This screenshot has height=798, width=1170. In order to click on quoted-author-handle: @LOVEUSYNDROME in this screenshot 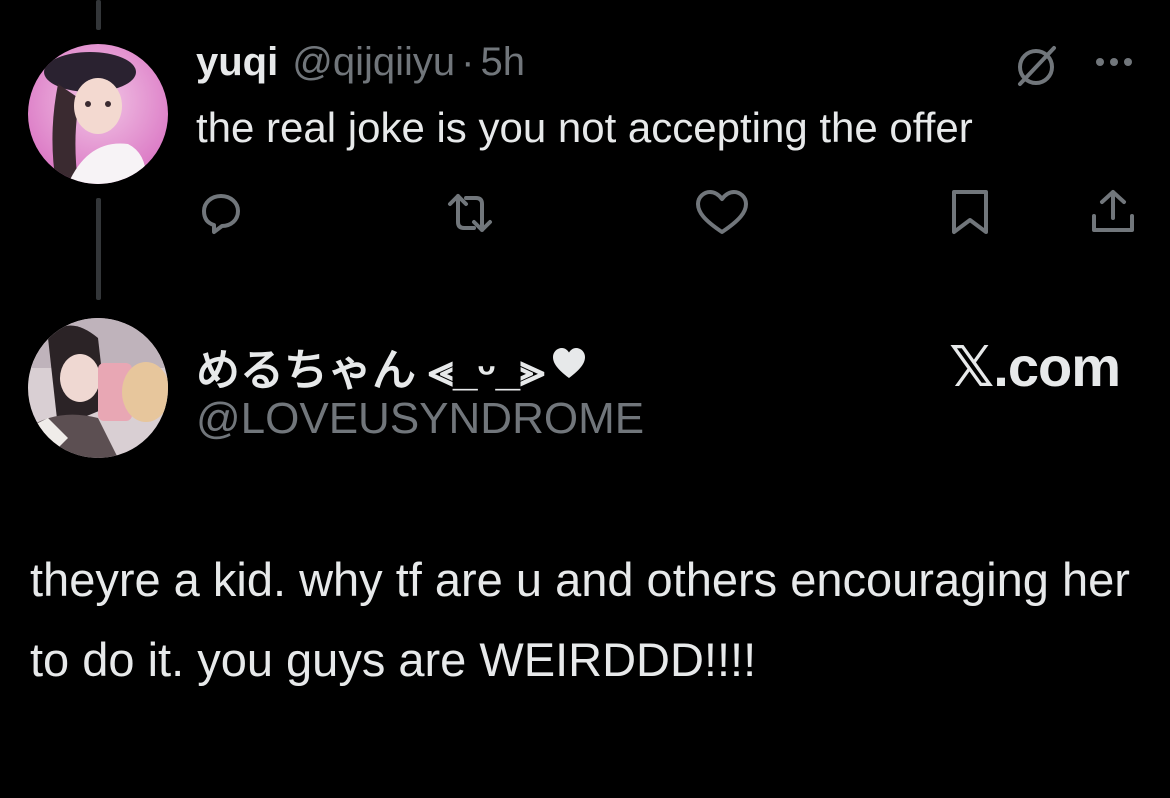, I will do `click(420, 419)`.